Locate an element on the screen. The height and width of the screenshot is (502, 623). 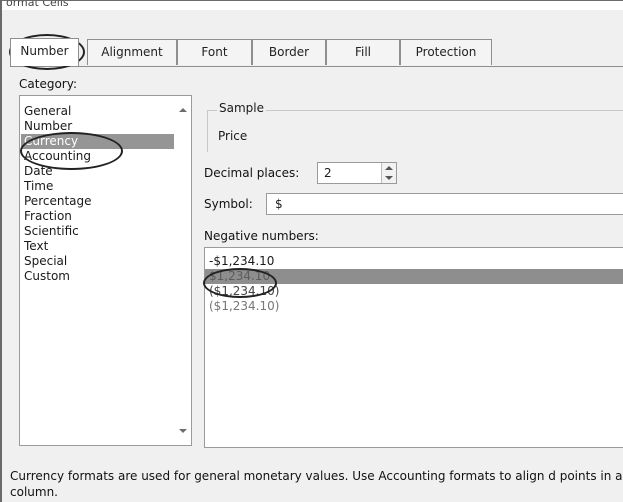
scroll-up-icon is located at coordinates (183, 110).